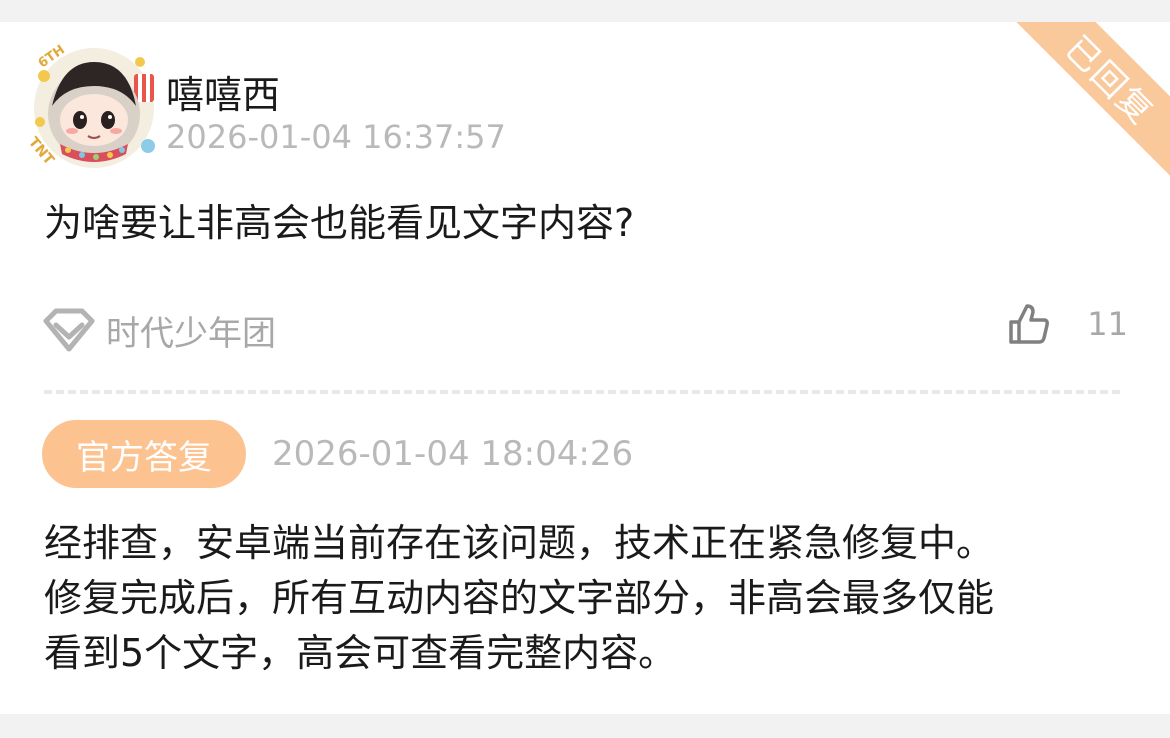 This screenshot has width=1170, height=738. Describe the element at coordinates (360, 653) in the screenshot. I see `reply-line: 看到5个文字，高会可查看完整内容。` at that location.